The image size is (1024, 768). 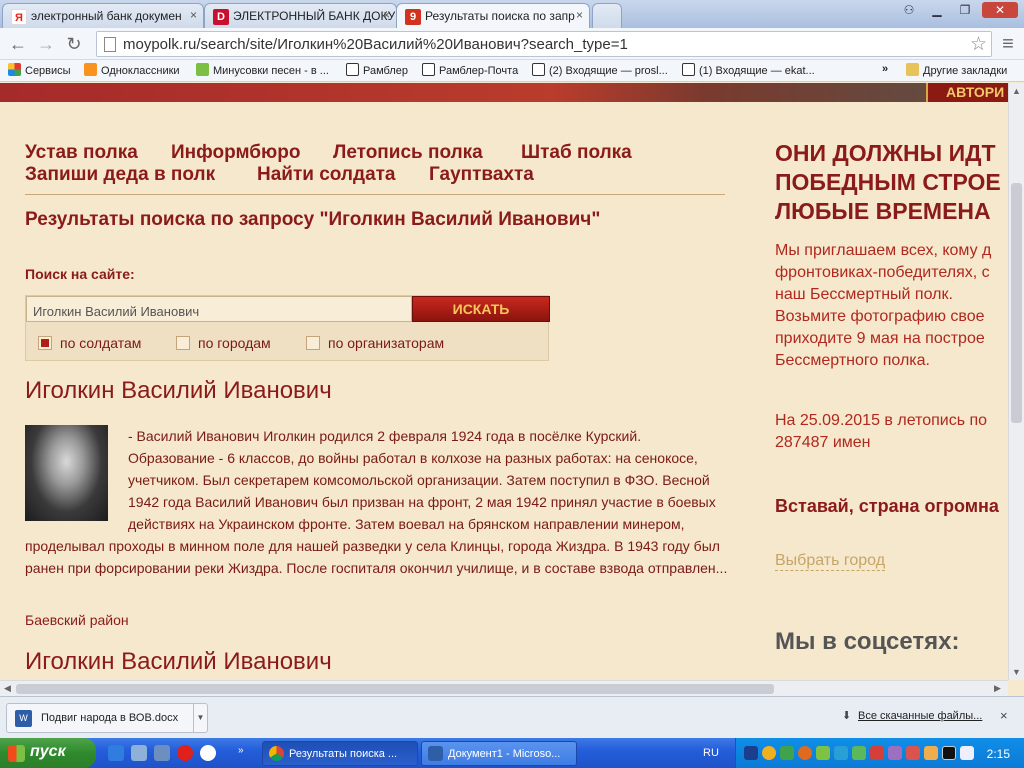 I want to click on search-button: ИСКАТЬ, so click(x=481, y=309).